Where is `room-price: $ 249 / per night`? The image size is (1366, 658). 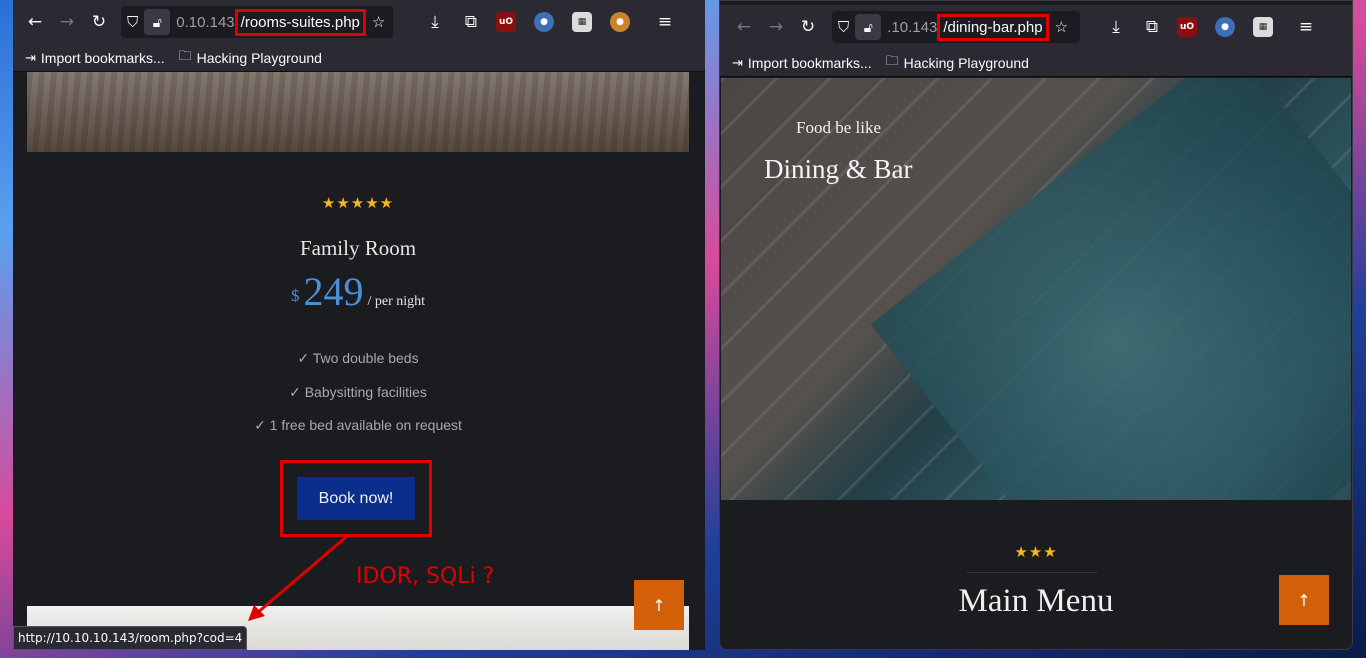 room-price: $ 249 / per night is located at coordinates (358, 291).